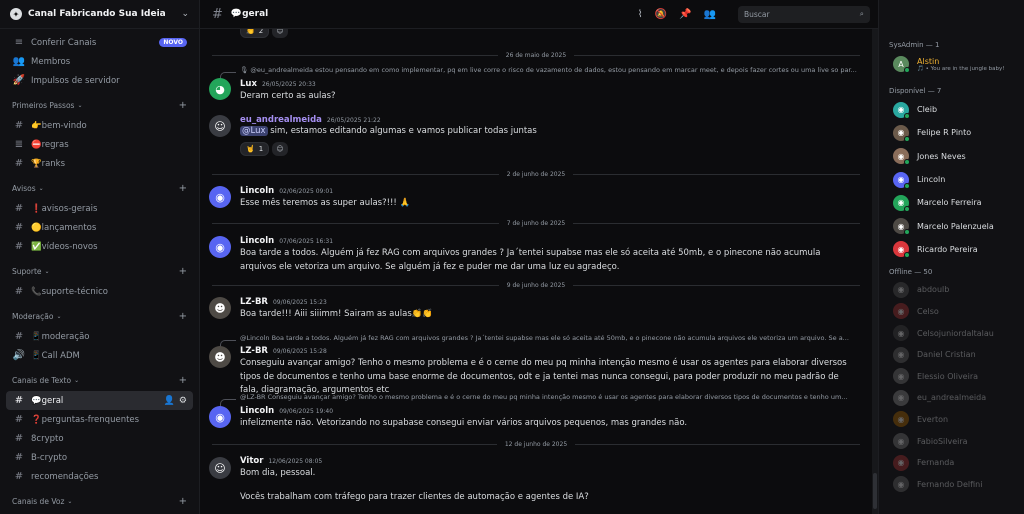  I want to click on message-author: Lincoln 02/06/2025 09:01, so click(286, 191).